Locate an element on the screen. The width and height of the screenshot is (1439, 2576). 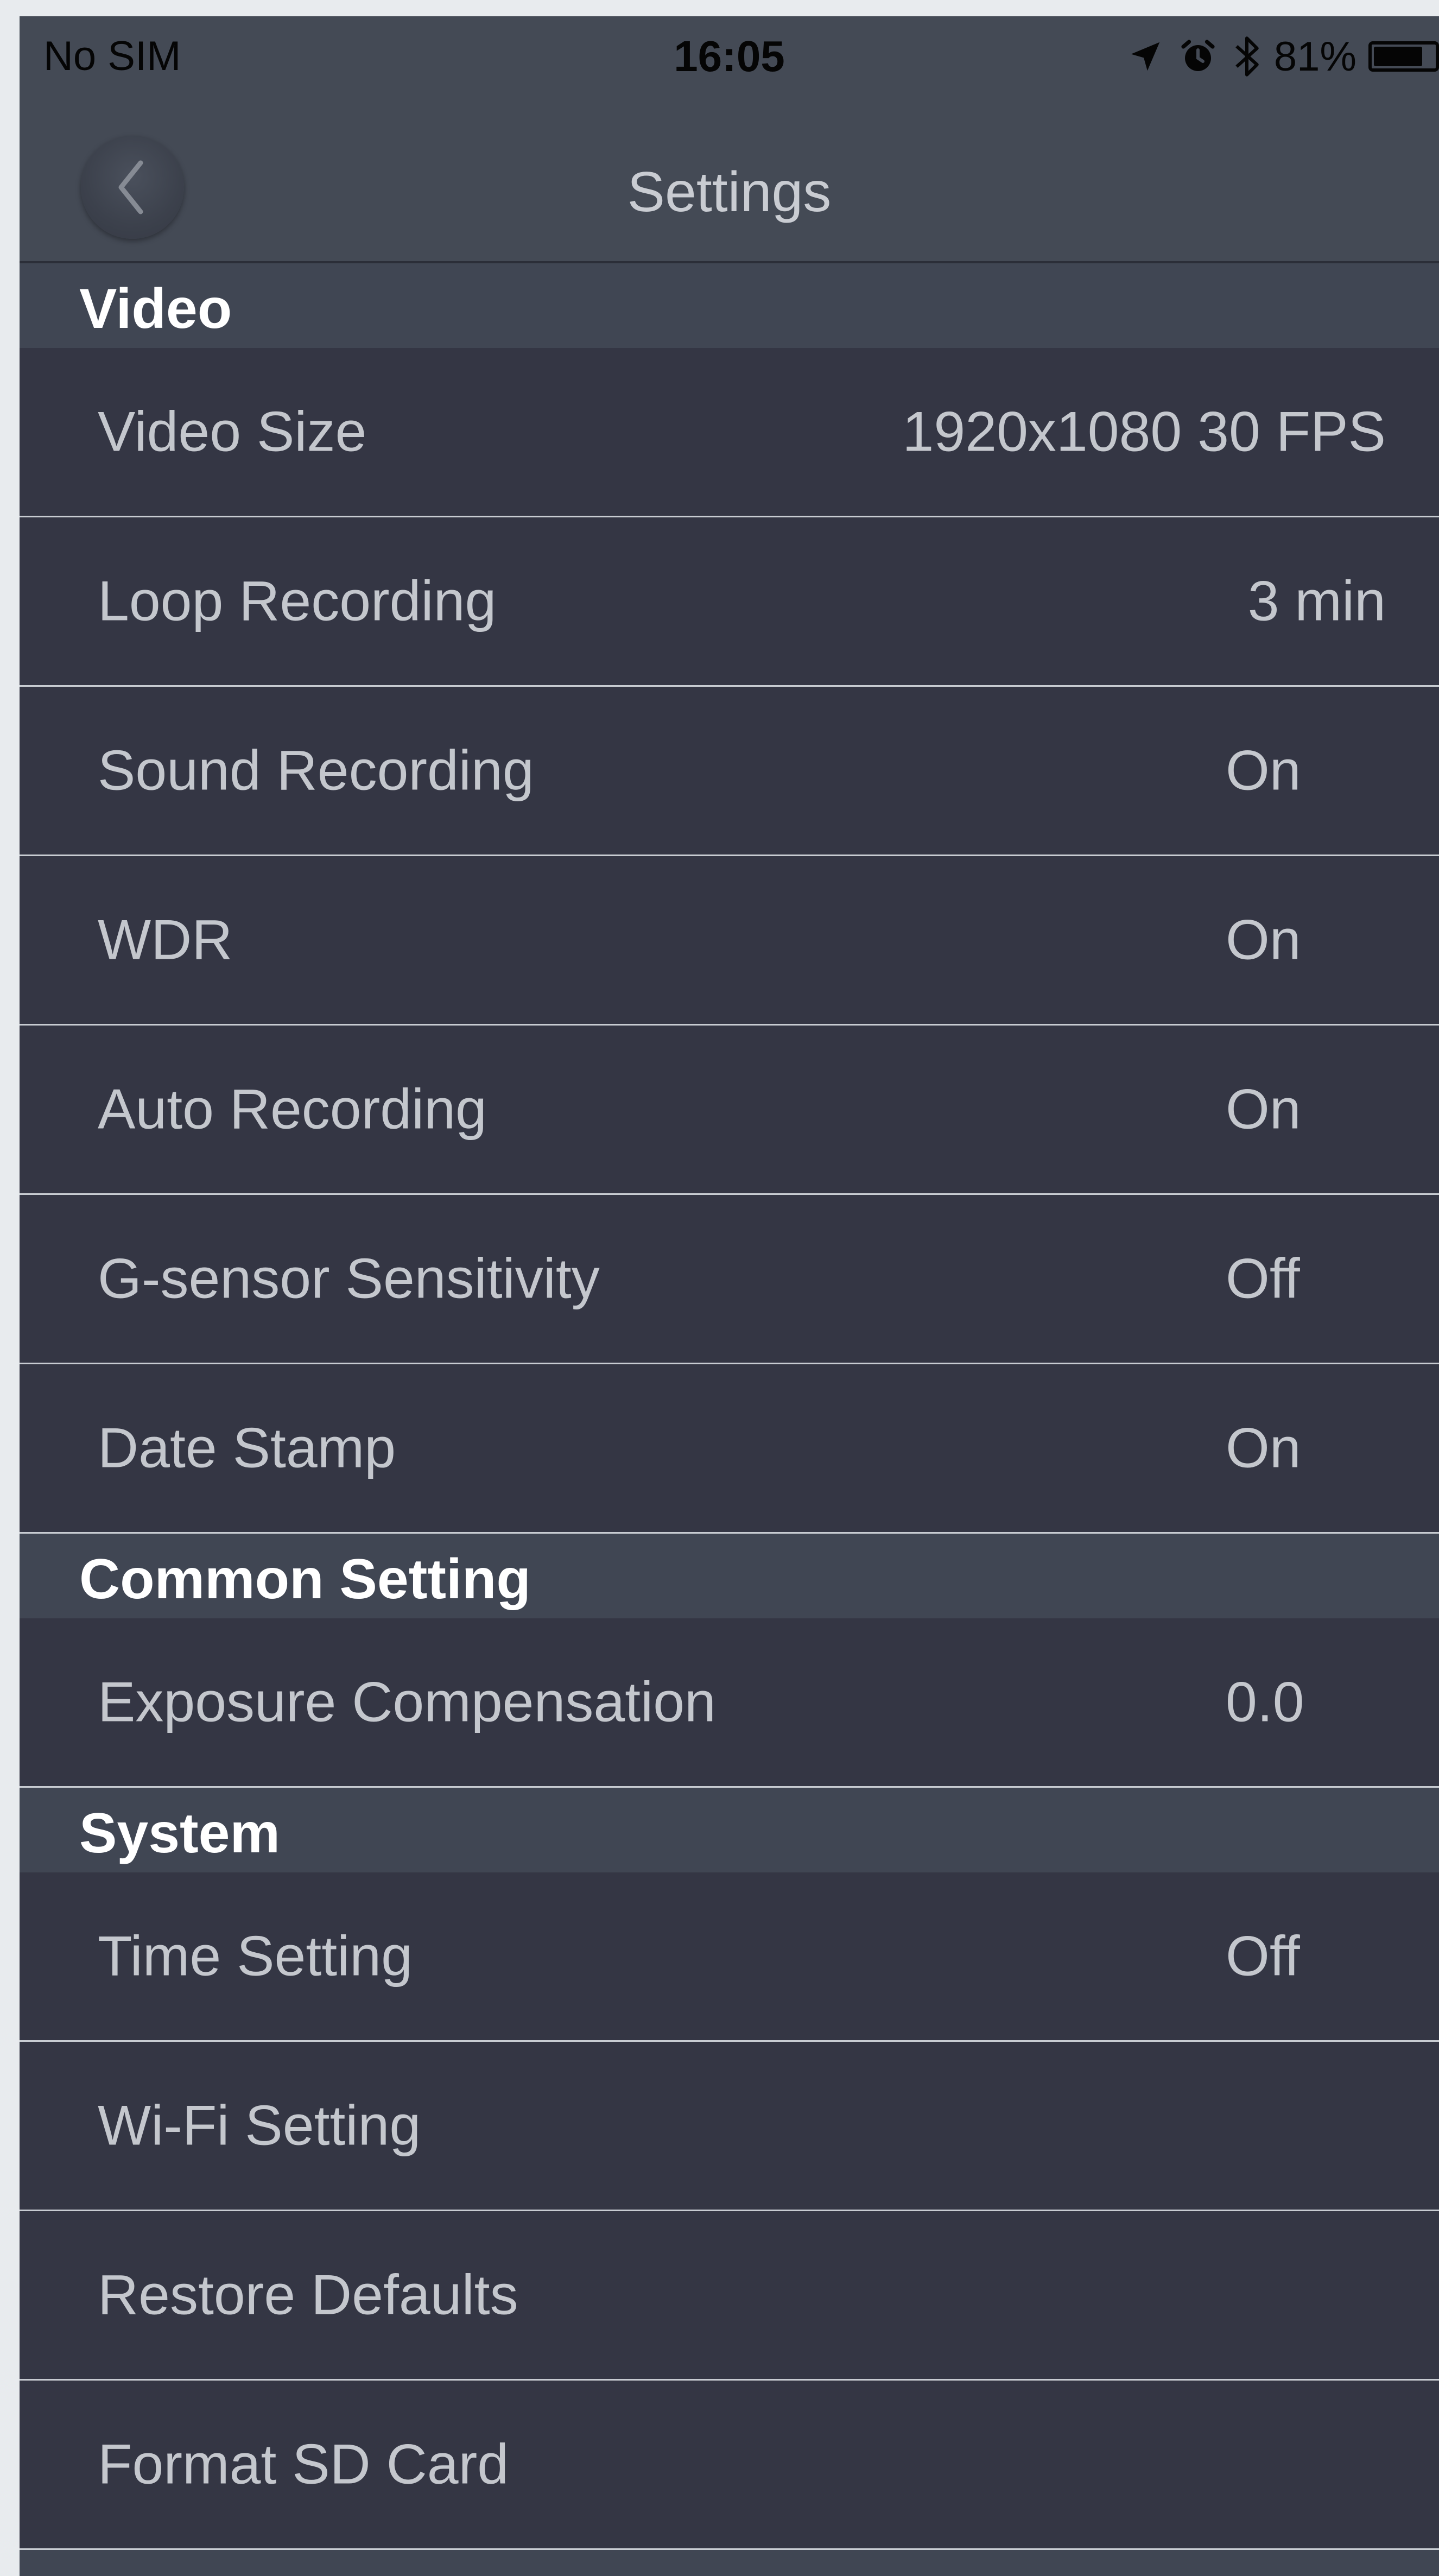
section-title: Video is located at coordinates (155, 308).